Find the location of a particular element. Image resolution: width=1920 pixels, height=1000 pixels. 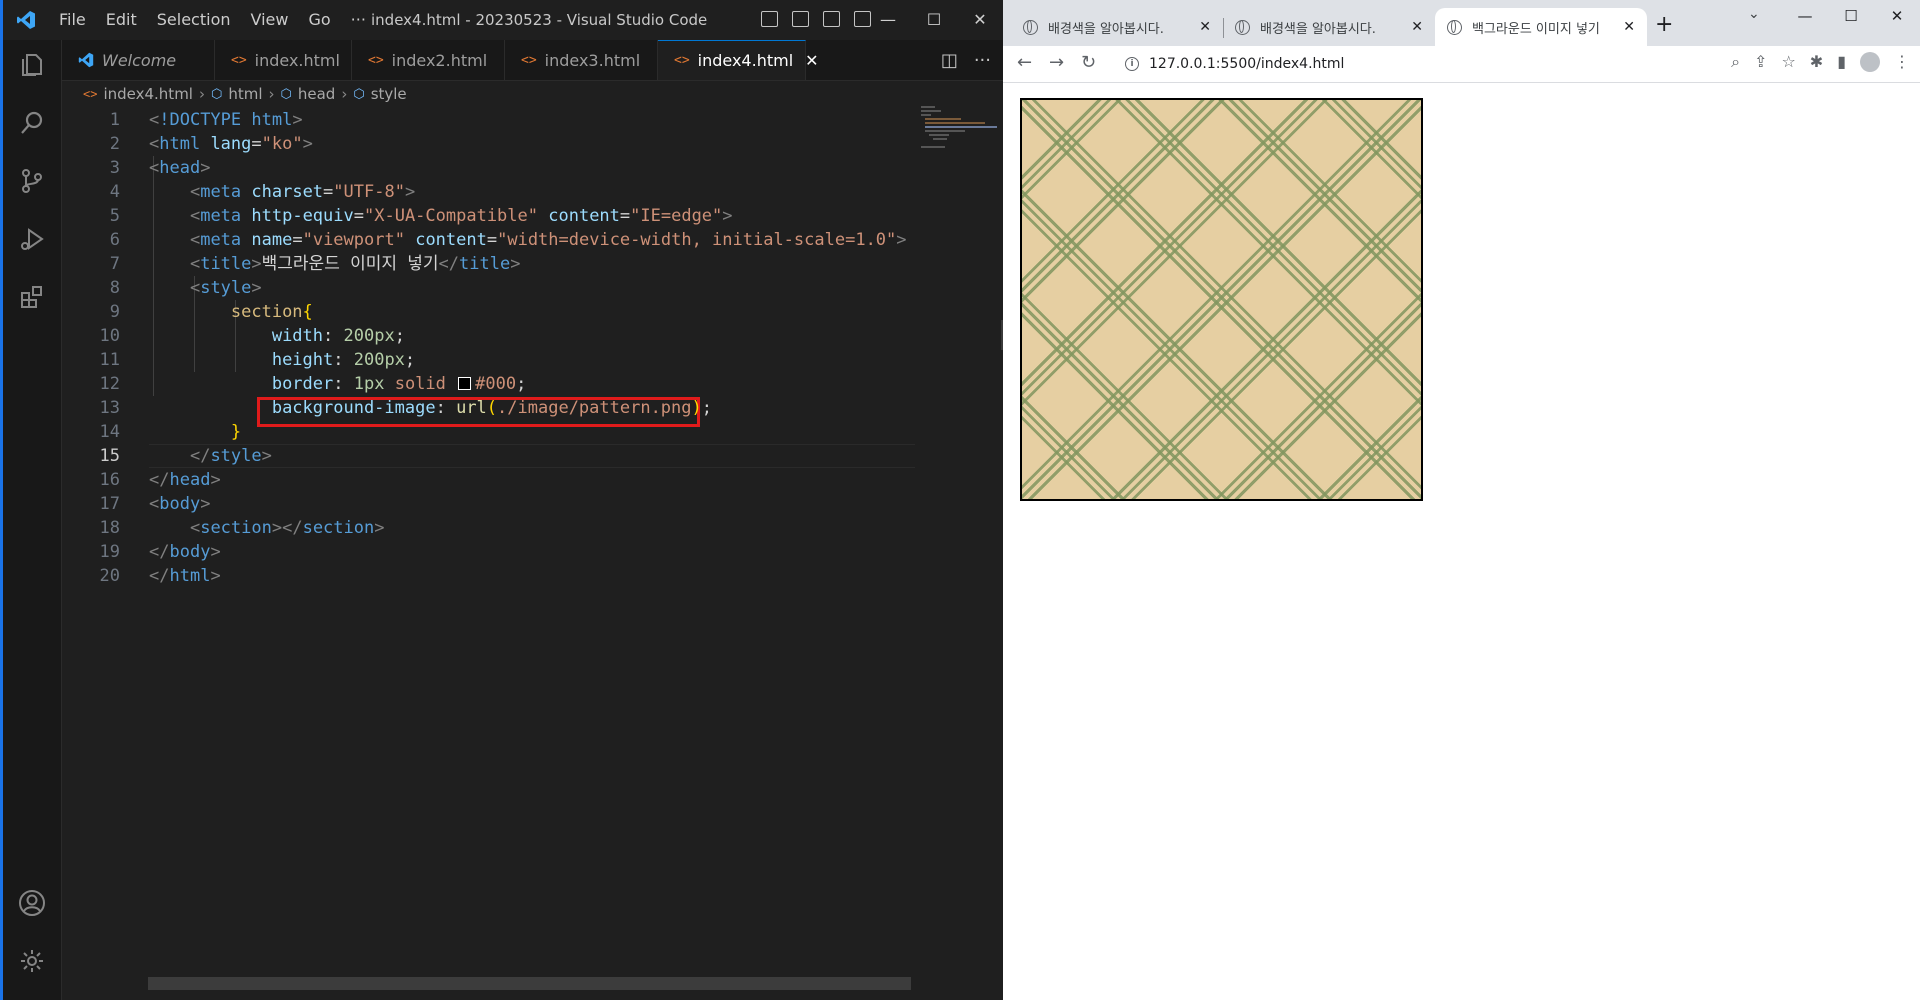

code-text: <html lang="ko"> is located at coordinates (231, 144).